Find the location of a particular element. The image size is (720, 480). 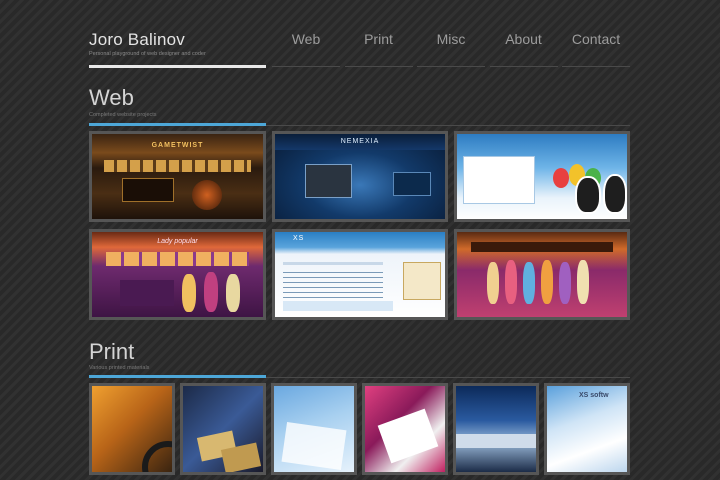

thumb-label: XS is located at coordinates (299, 238).